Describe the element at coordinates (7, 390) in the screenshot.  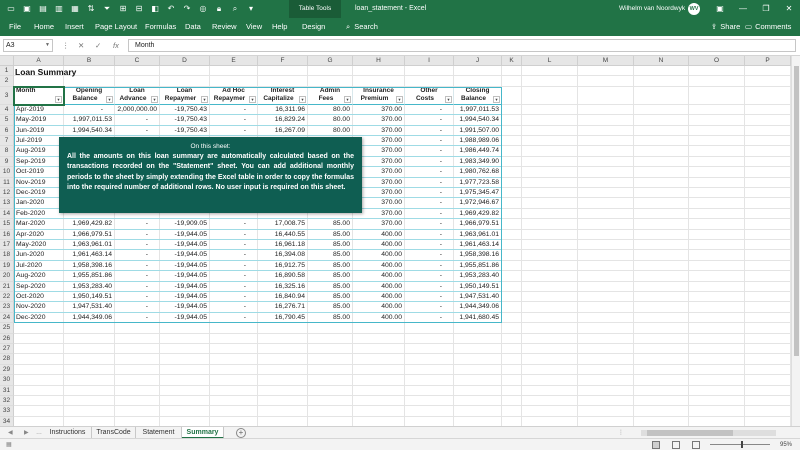
I see `row-header-31: 31` at that location.